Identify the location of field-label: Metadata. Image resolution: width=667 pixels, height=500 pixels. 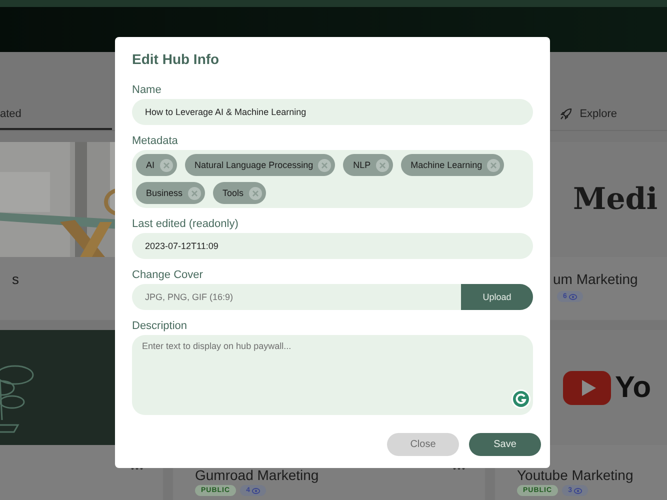
(155, 141).